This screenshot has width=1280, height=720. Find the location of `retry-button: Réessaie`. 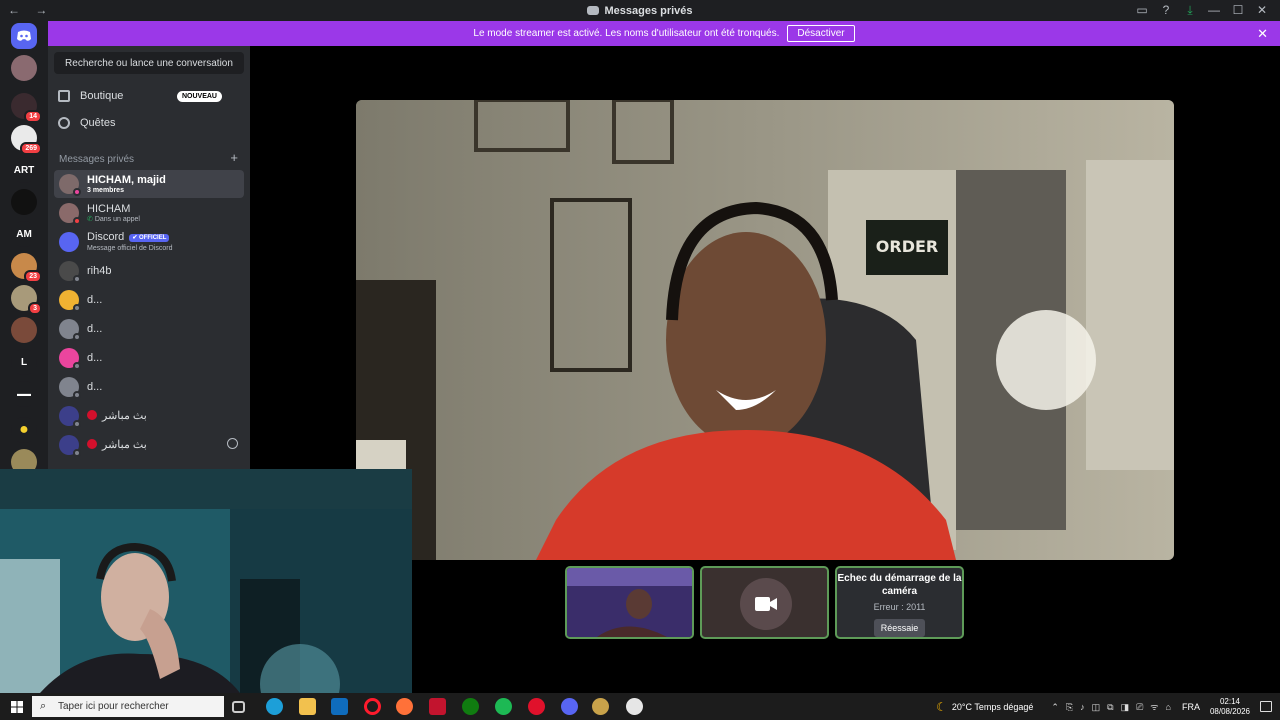

retry-button: Réessaie is located at coordinates (899, 628).